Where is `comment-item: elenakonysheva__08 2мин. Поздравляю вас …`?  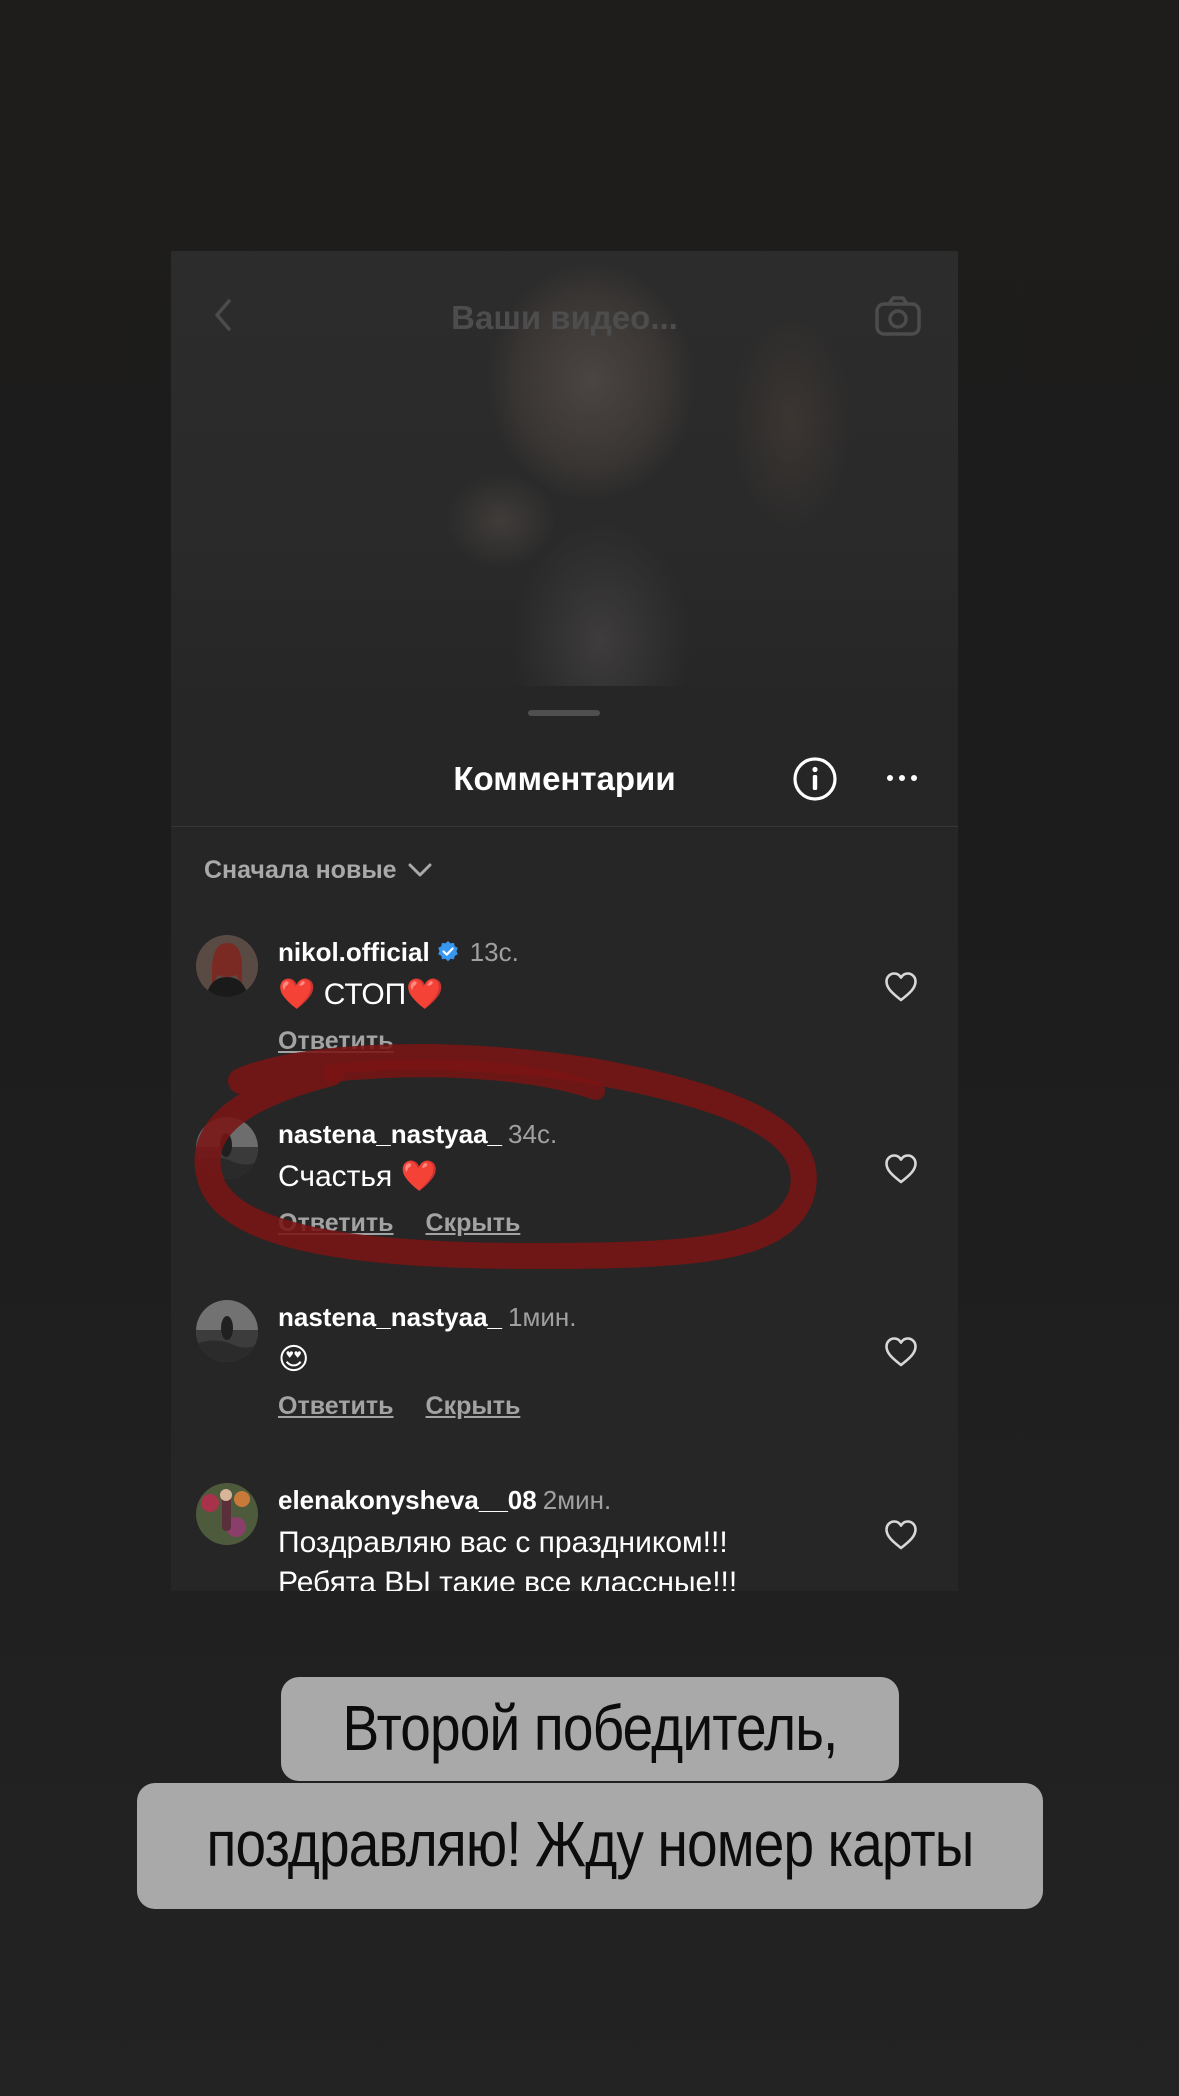
comment-item: elenakonysheva__08 2мин. Поздравляю вас … is located at coordinates (564, 1537).